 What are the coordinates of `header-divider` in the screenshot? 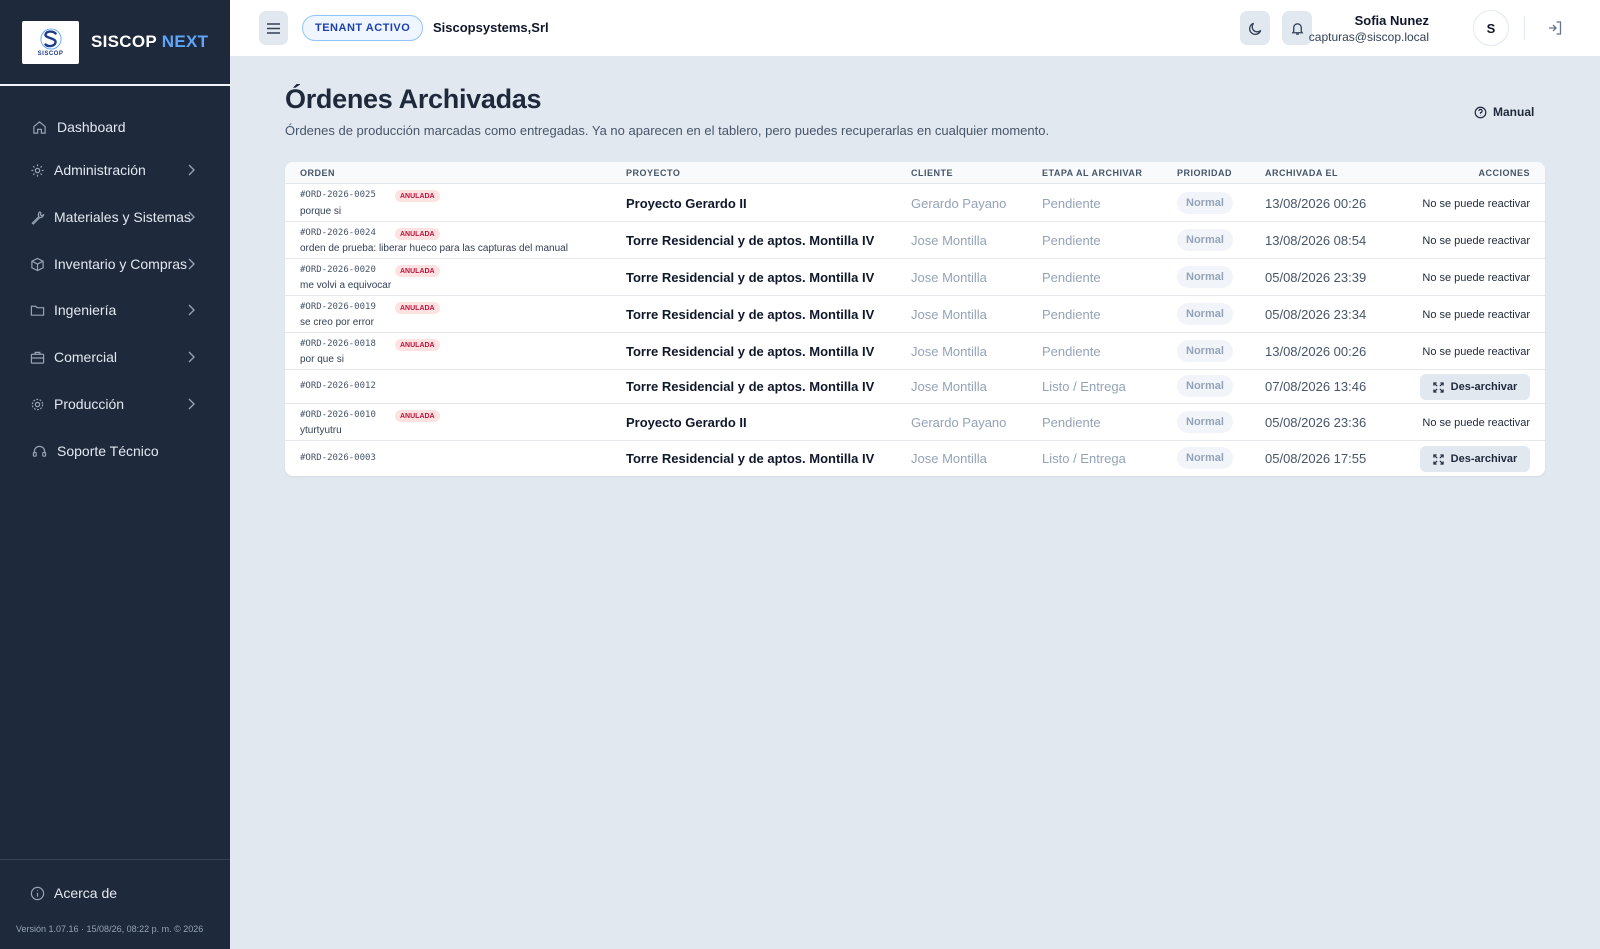 It's located at (1524, 28).